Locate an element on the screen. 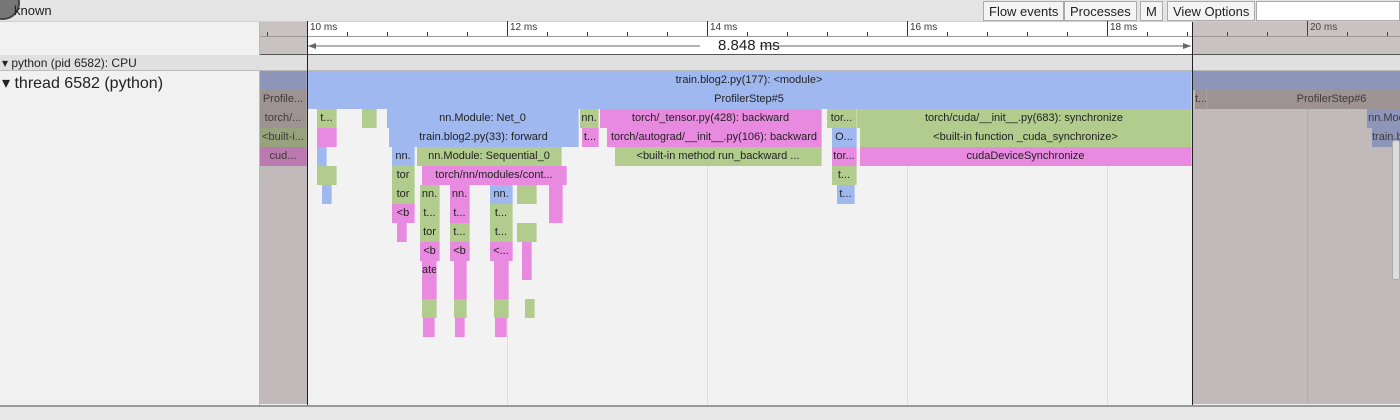 This screenshot has width=1400, height=420. process-label-text: python (pid 6582): CPU is located at coordinates (74, 63).